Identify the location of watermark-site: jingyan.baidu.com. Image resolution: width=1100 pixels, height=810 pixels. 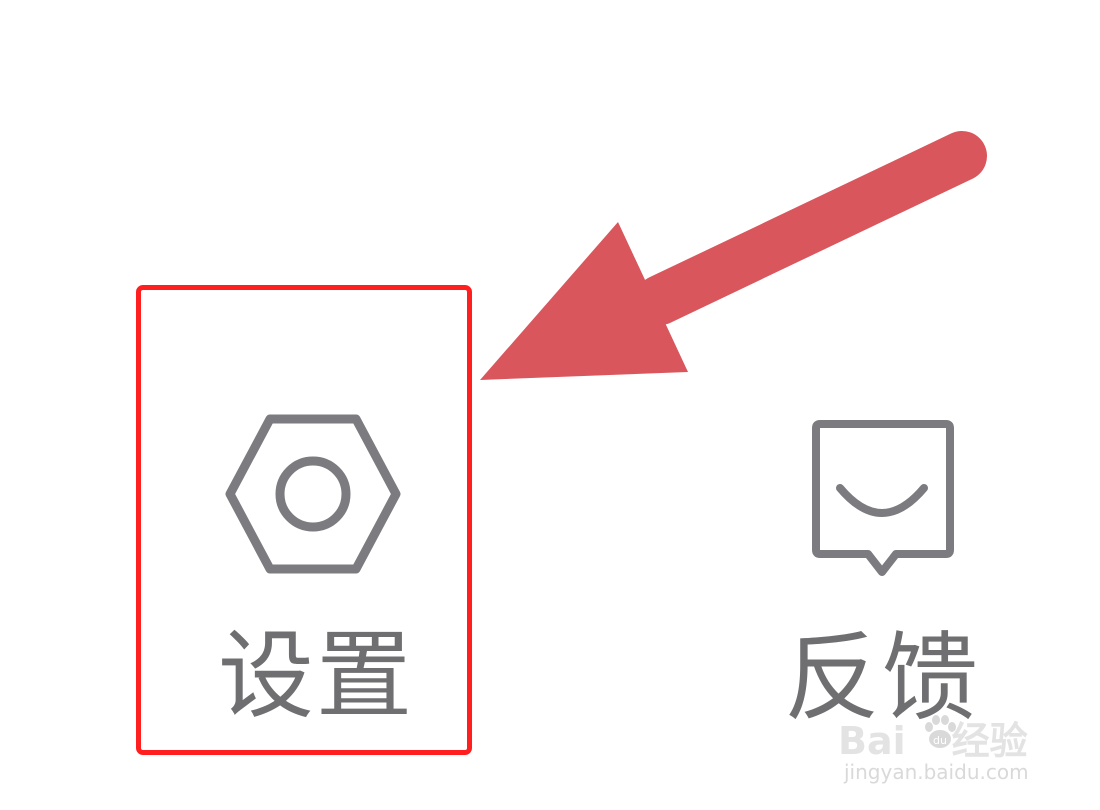
(936, 772).